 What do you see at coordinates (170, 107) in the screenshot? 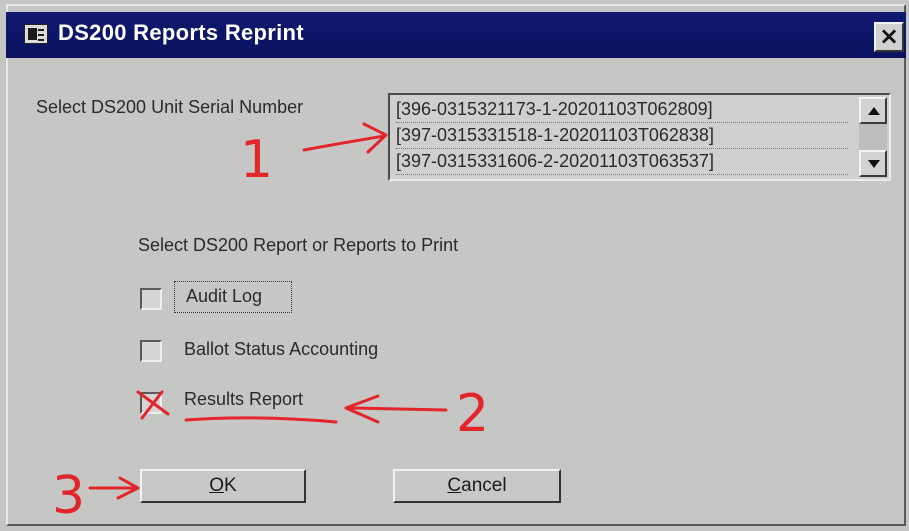
I see `serial-number-label: Select DS200 Unit Serial Number` at bounding box center [170, 107].